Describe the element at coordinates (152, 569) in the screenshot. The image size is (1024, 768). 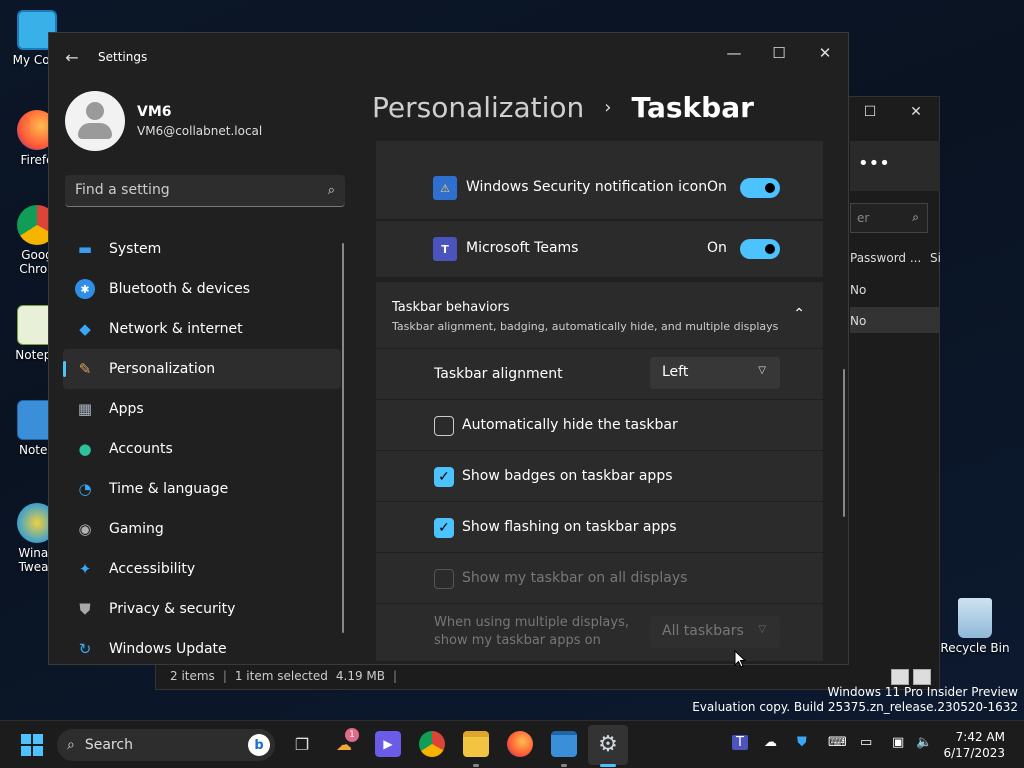
I see `sidebar-item-label: Accessibility` at that location.